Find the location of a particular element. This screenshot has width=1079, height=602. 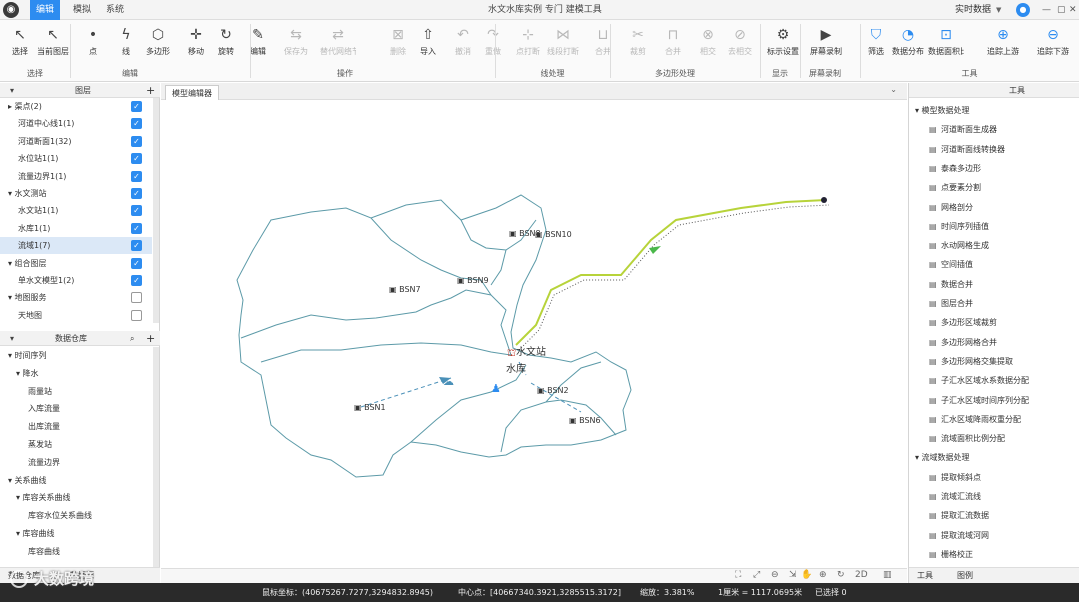

tool-button-27: ⊖ 追踪下游 is located at coordinates (1053, 44).